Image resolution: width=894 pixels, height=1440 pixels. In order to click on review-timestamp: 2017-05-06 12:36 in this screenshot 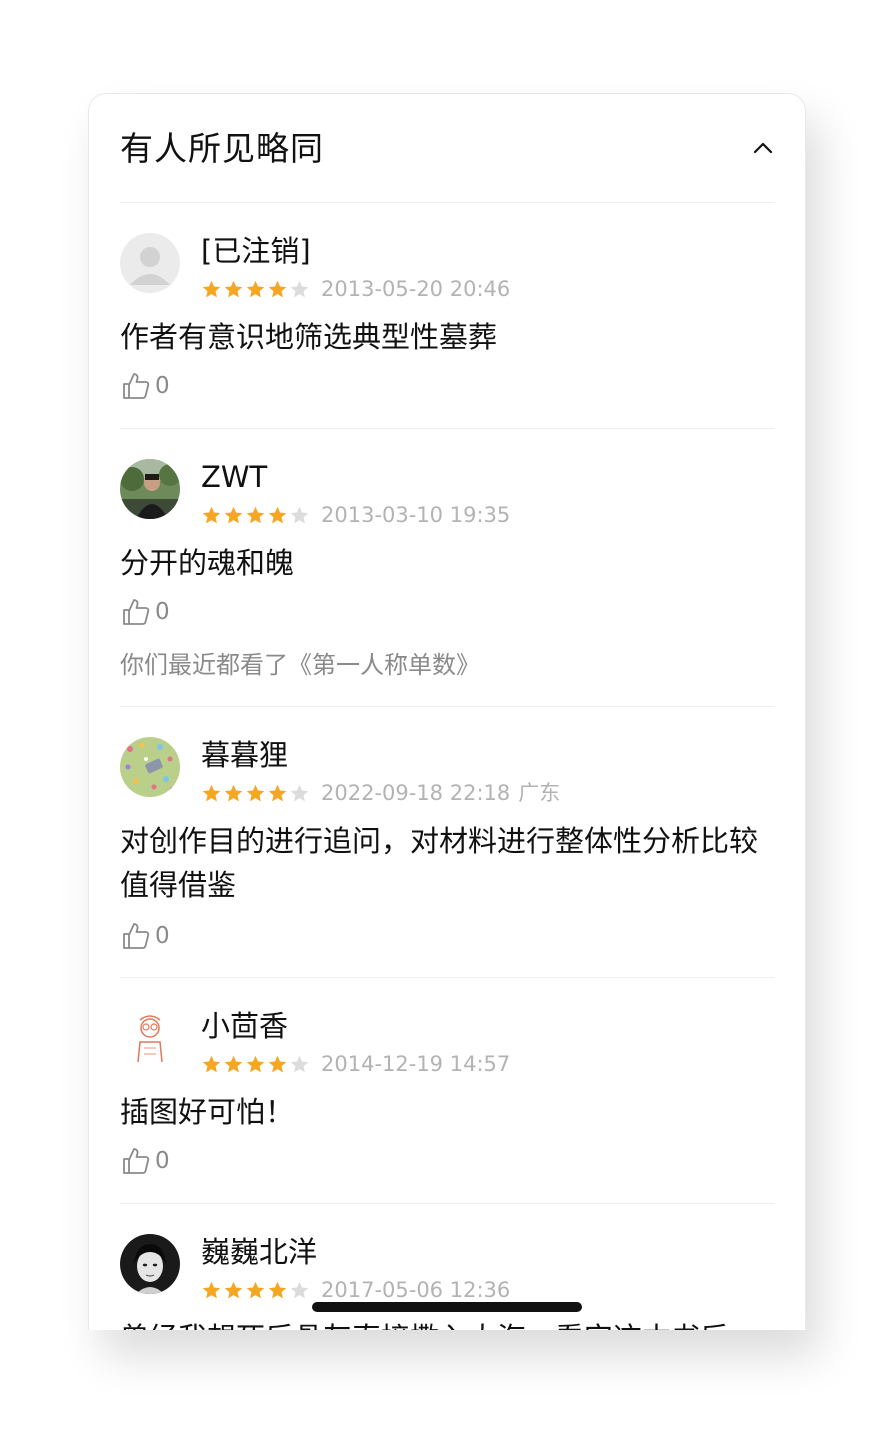, I will do `click(416, 1290)`.